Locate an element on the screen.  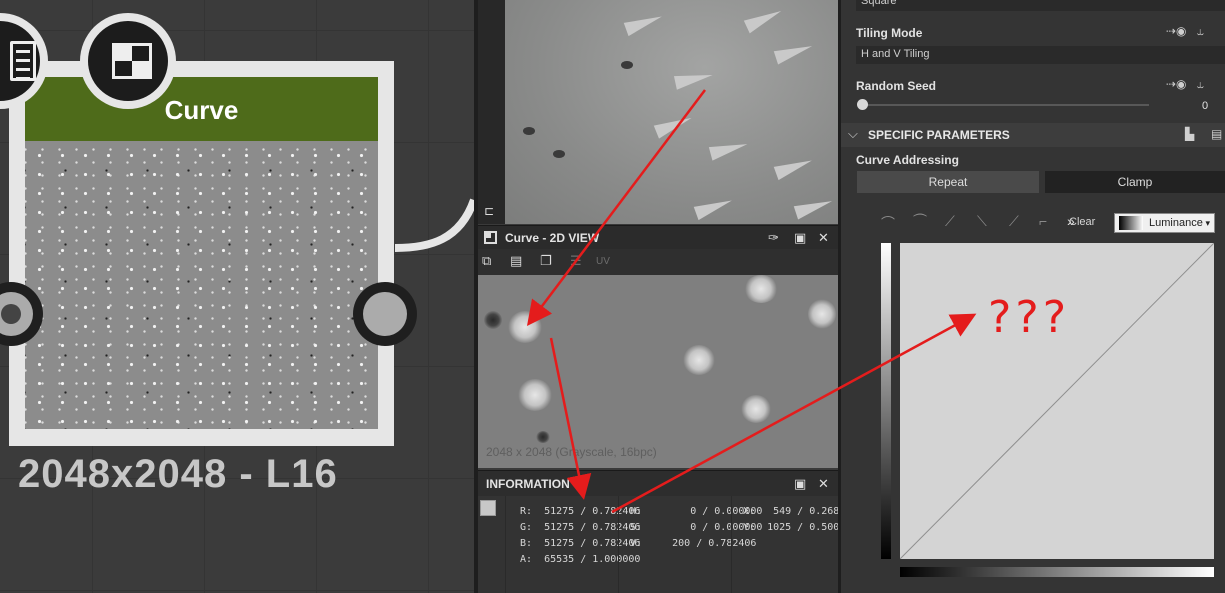
3d-view: ⊏ is located at coordinates (658, 112).